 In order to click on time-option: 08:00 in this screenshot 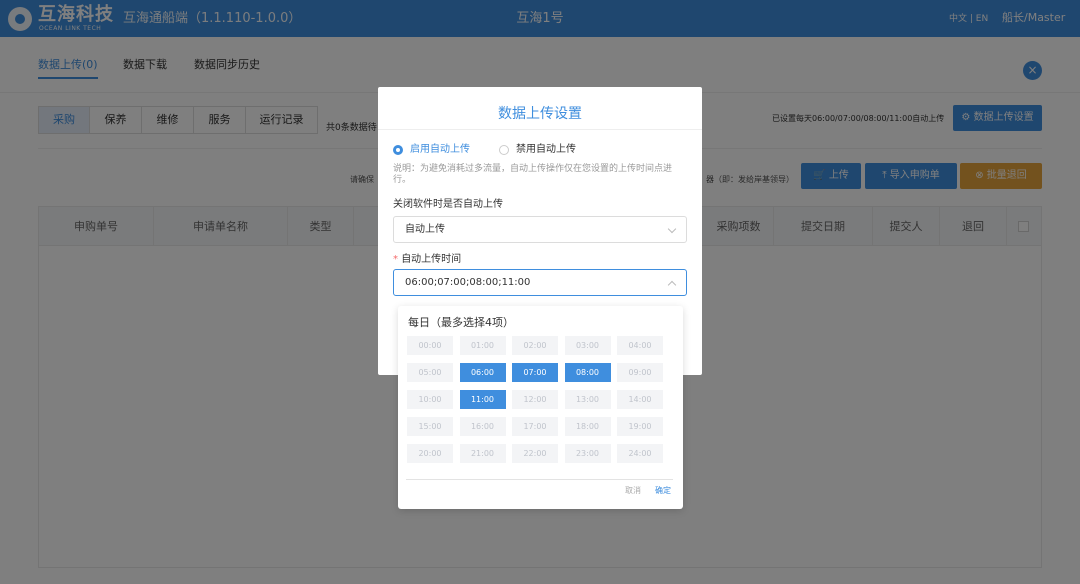, I will do `click(587, 372)`.